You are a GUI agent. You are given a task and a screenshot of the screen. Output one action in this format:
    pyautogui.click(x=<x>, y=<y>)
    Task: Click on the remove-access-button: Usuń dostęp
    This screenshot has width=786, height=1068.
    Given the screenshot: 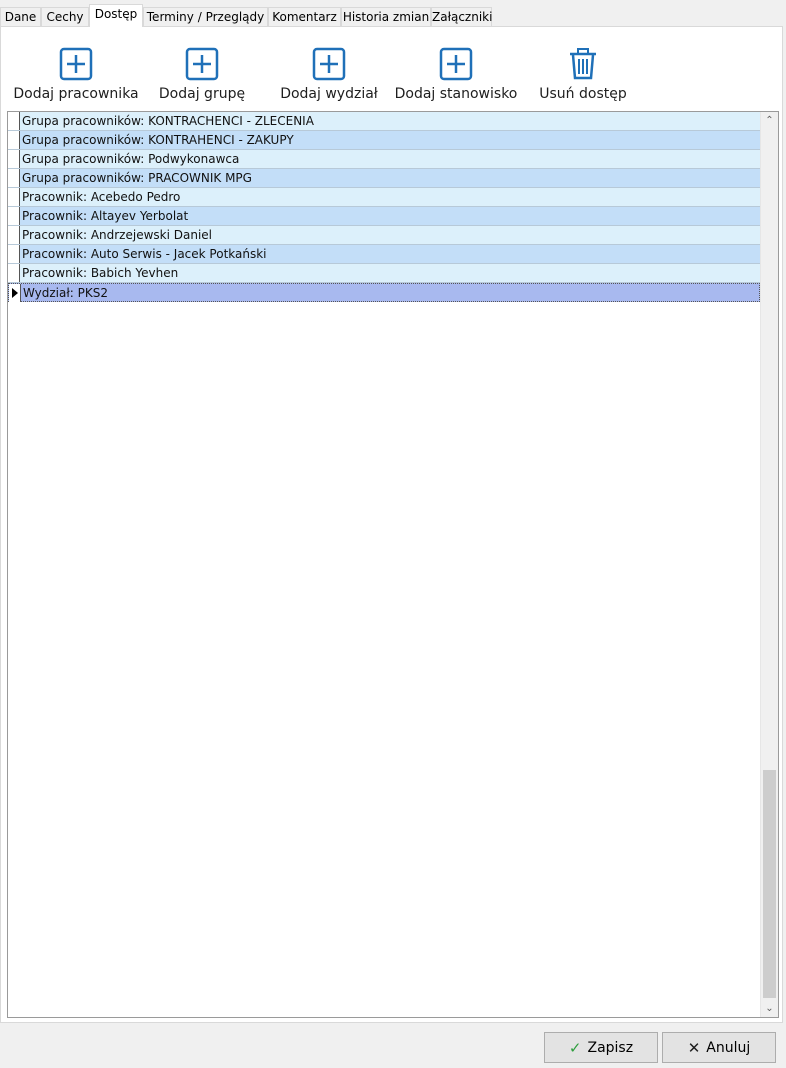 What is the action you would take?
    pyautogui.click(x=583, y=75)
    